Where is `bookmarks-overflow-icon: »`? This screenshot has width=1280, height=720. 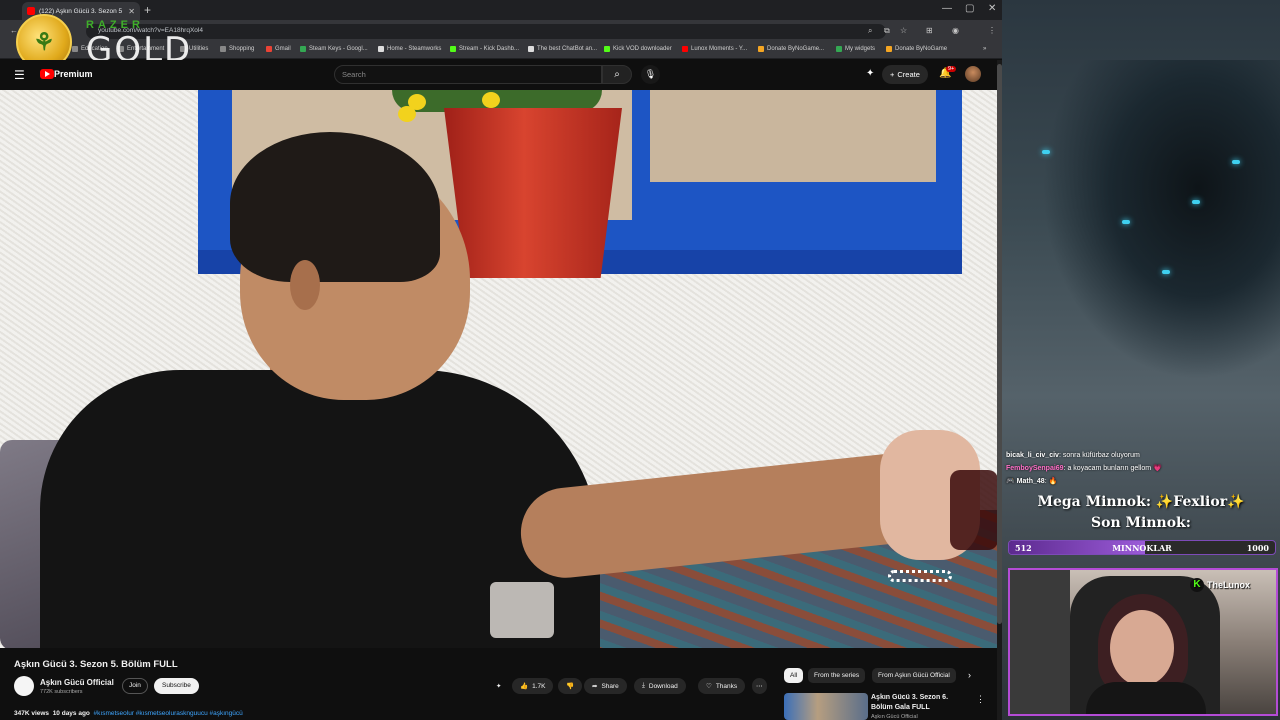 bookmarks-overflow-icon: » is located at coordinates (984, 49).